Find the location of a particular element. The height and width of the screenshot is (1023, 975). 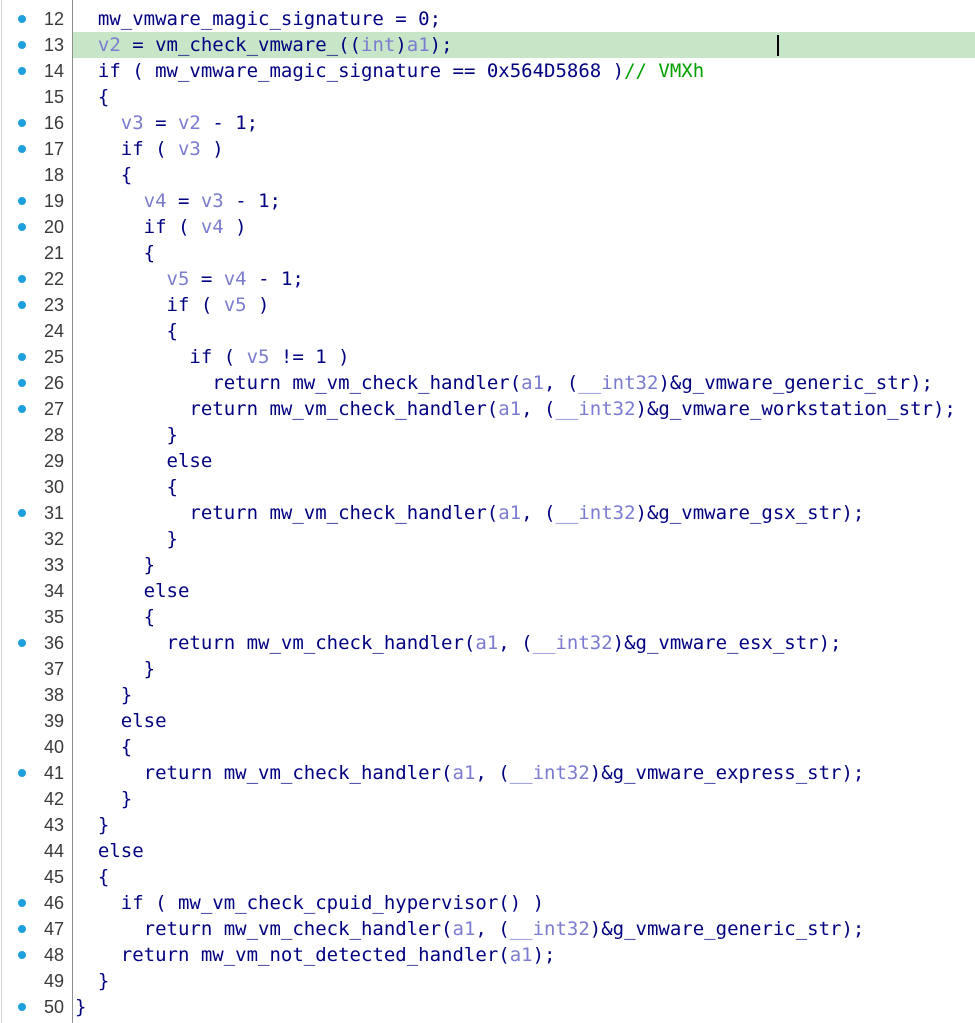

code-text: v4 = v3 - 1; is located at coordinates (524, 201).